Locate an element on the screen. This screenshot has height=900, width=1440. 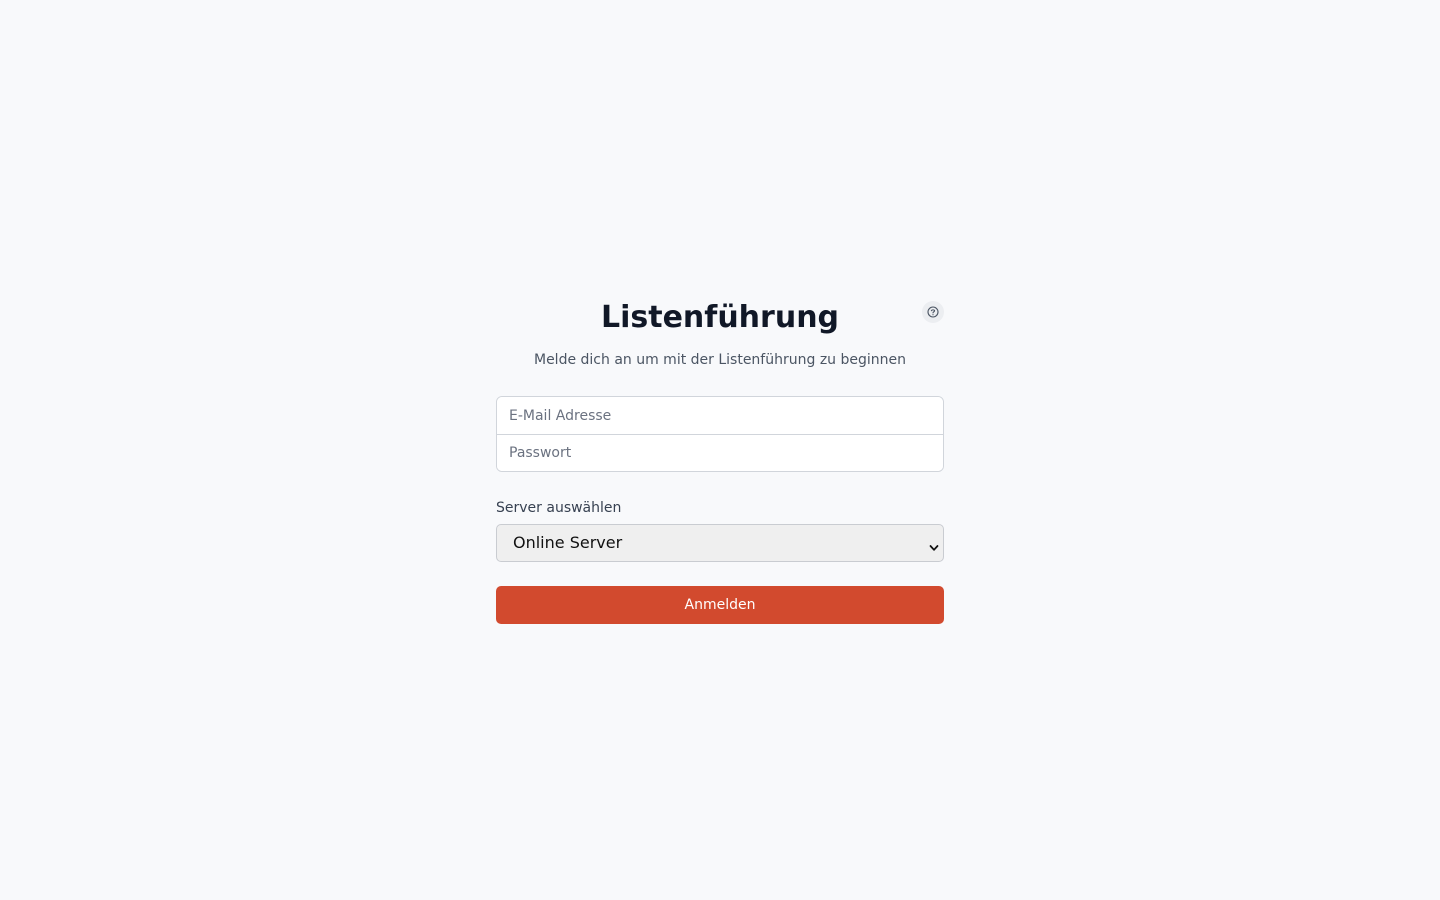
question-circle-icon is located at coordinates (933, 312).